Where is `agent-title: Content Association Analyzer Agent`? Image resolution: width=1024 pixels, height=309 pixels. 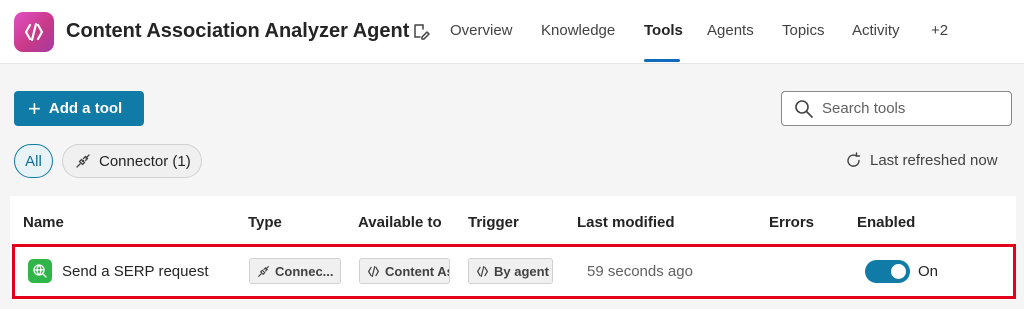
agent-title: Content Association Analyzer Agent is located at coordinates (238, 31).